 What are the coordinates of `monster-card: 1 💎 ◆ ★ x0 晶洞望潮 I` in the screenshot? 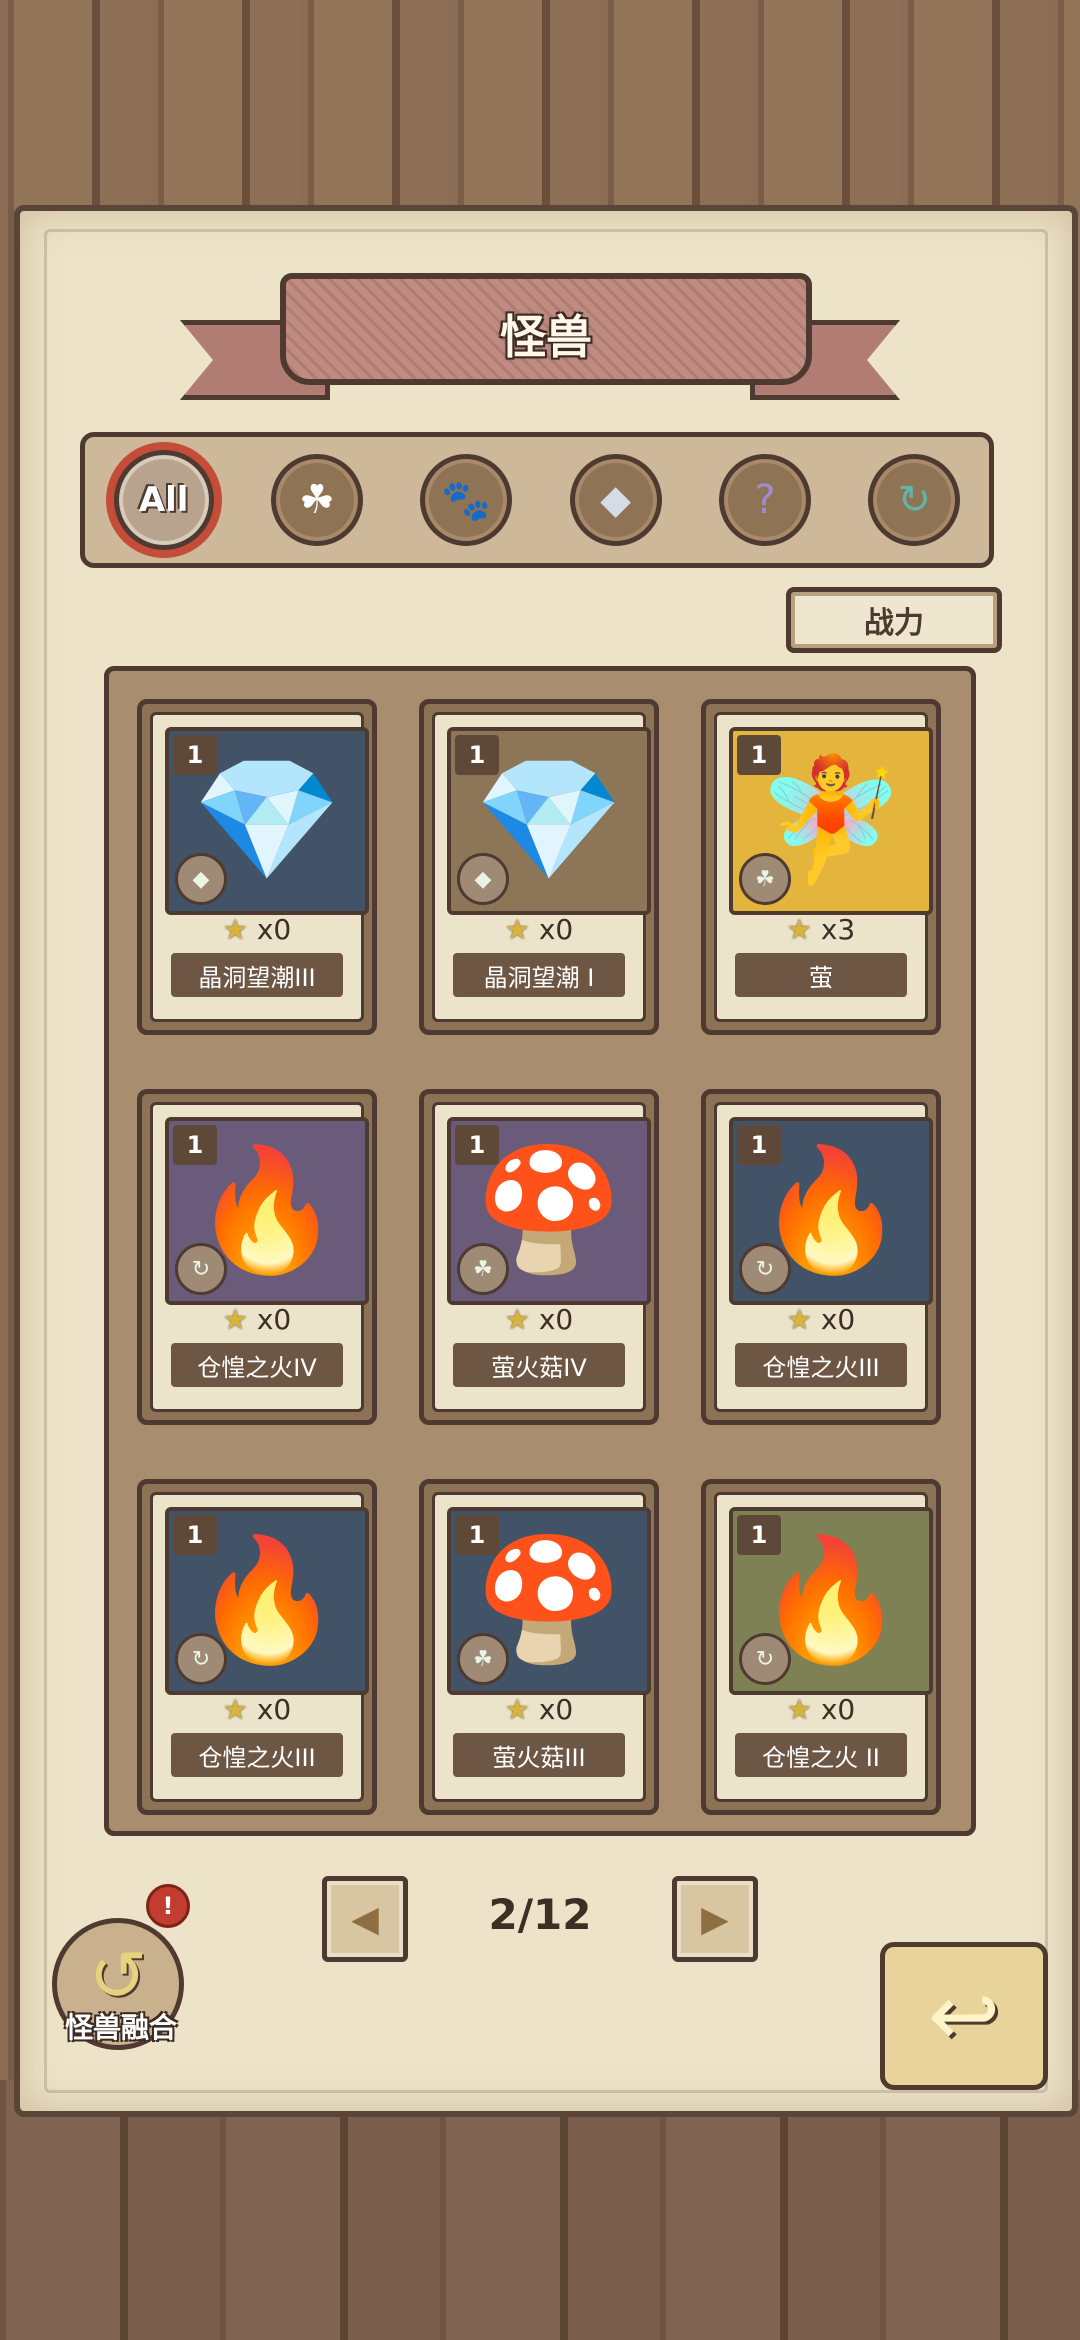 It's located at (539, 867).